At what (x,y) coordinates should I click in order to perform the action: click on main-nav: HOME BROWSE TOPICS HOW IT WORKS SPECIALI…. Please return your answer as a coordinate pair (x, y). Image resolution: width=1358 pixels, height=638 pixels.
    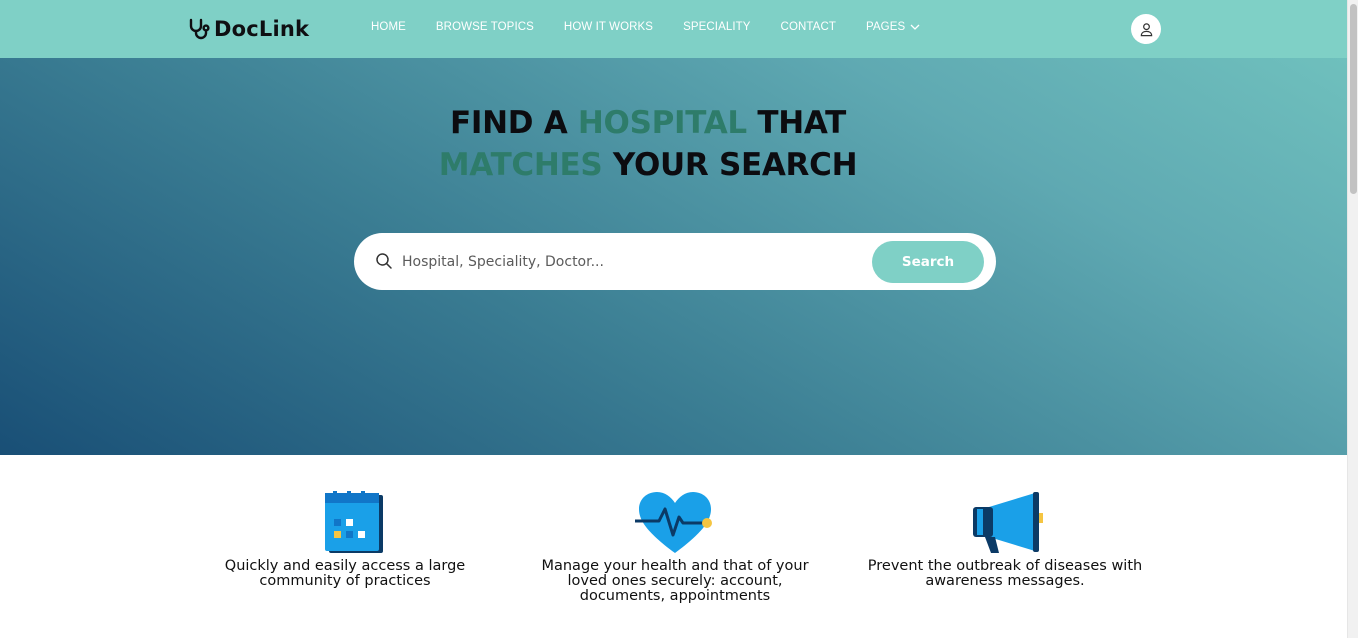
    Looking at the image, I should click on (660, 27).